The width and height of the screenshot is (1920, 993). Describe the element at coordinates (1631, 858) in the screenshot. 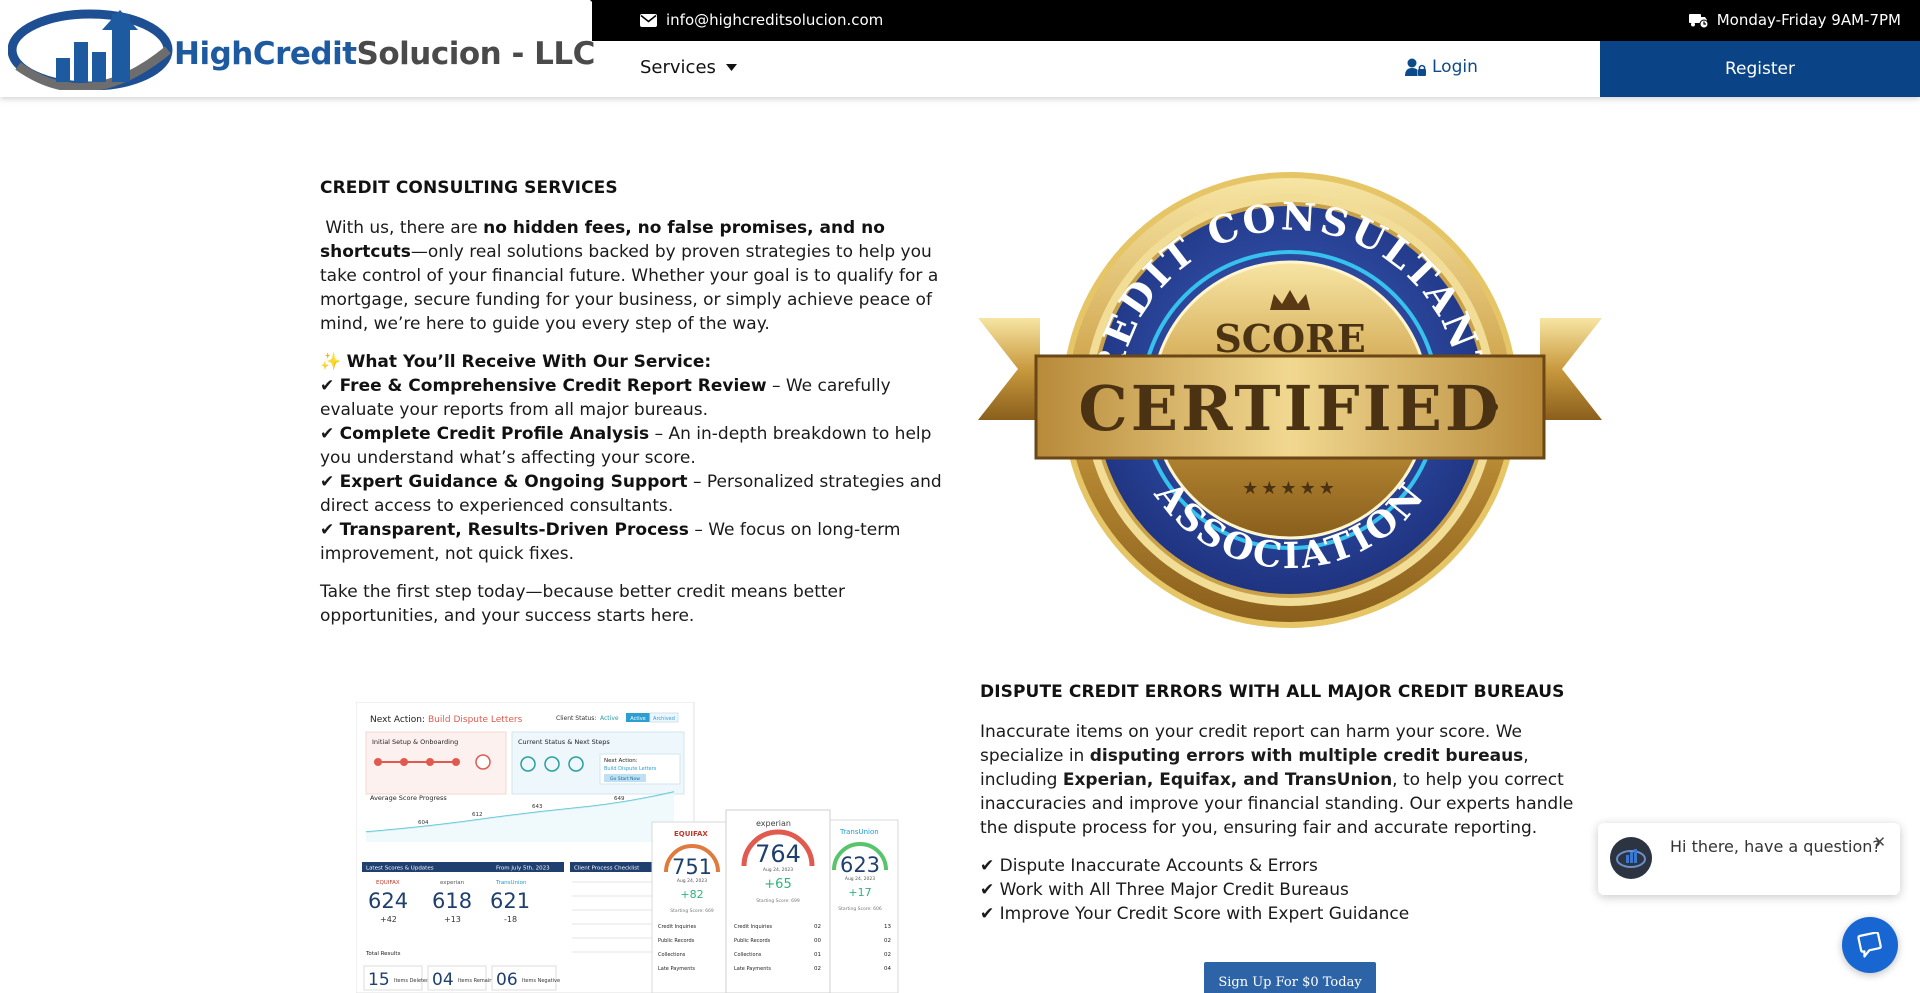

I see `agent-logo-icon` at that location.